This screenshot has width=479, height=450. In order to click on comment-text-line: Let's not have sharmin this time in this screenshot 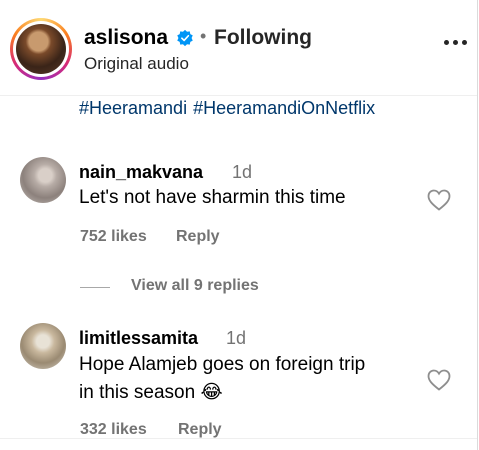, I will do `click(212, 197)`.